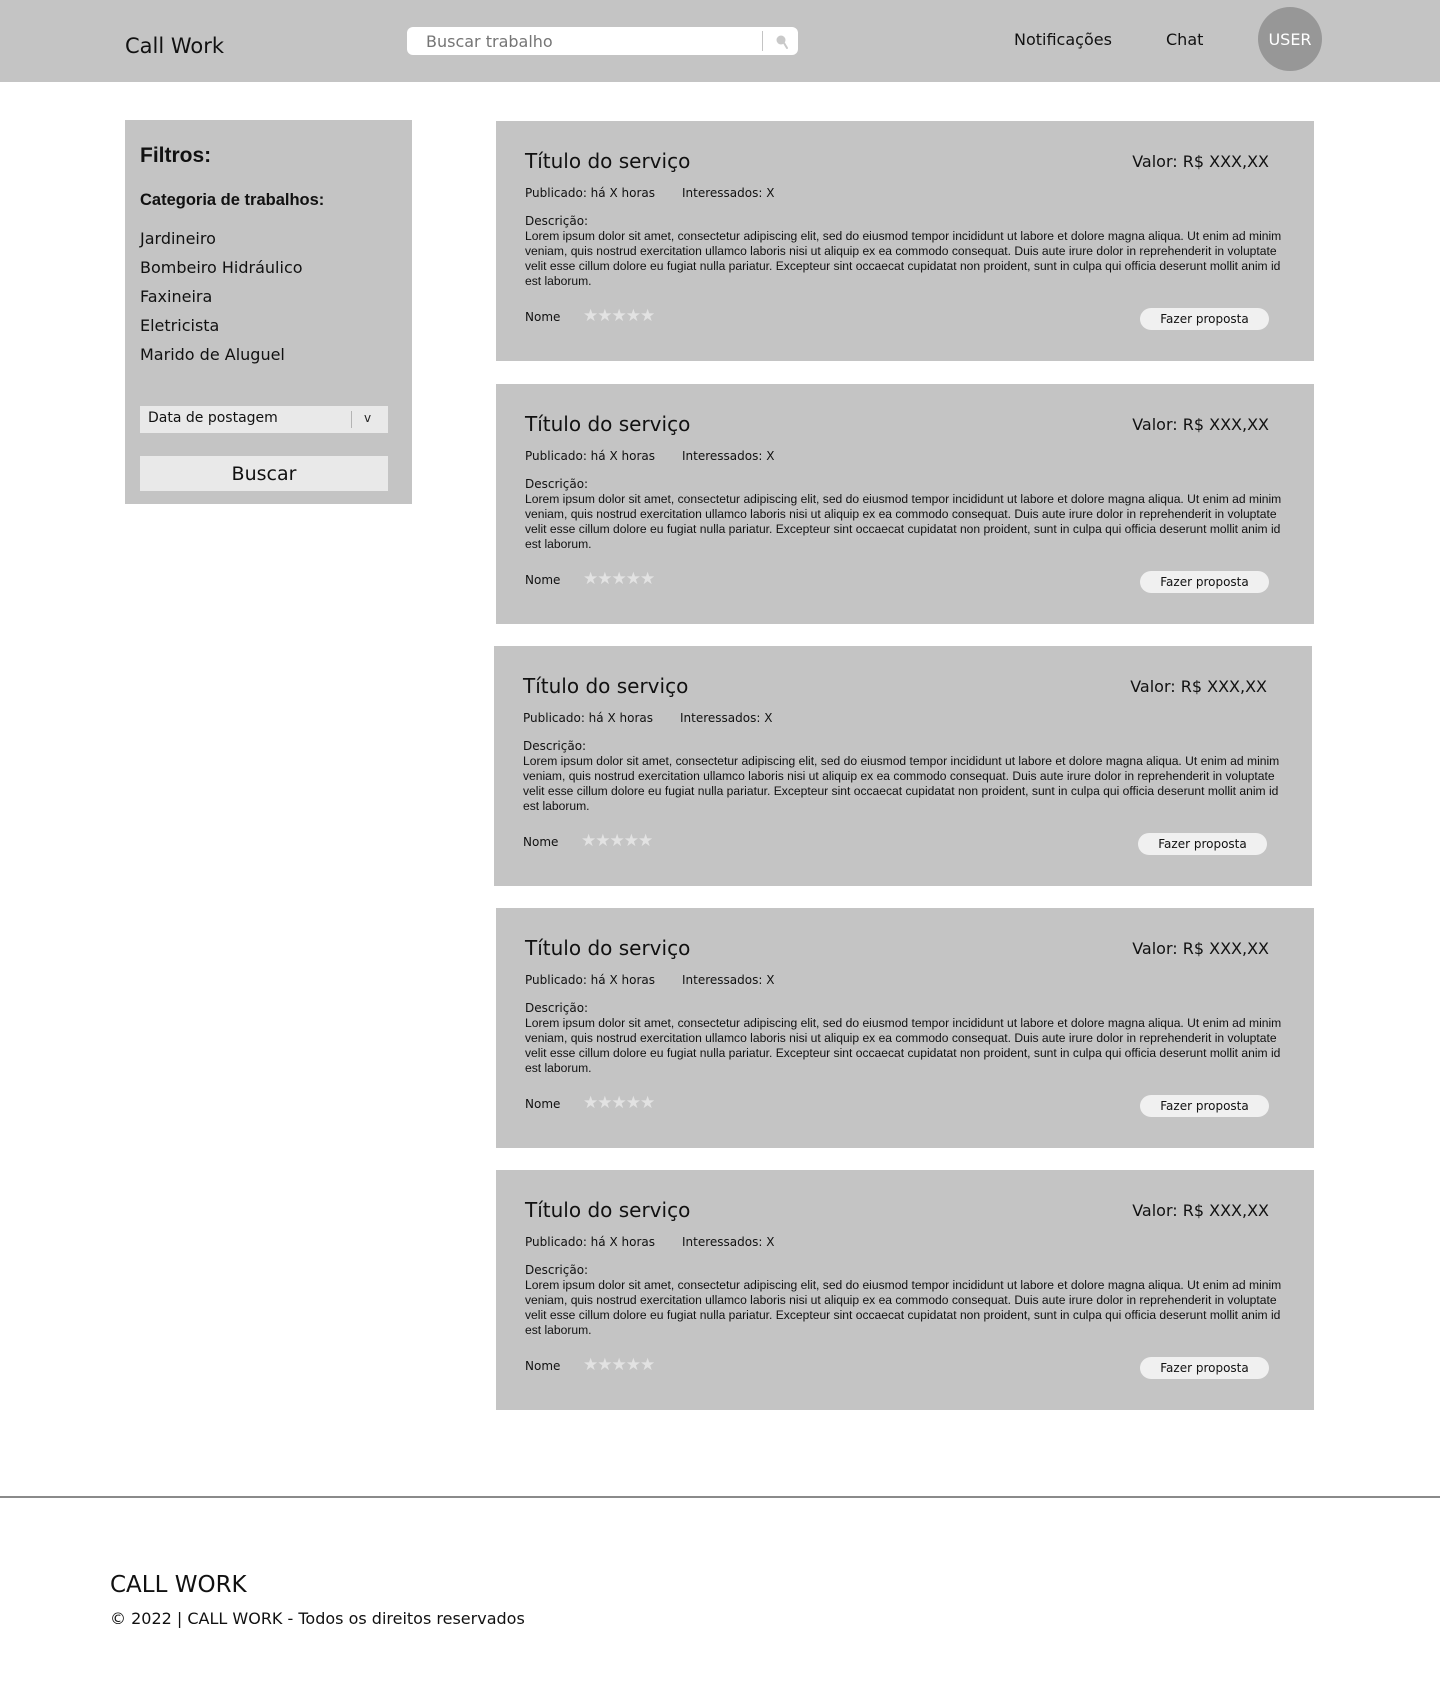  Describe the element at coordinates (176, 155) in the screenshot. I see `filters-title: Filtros:` at that location.